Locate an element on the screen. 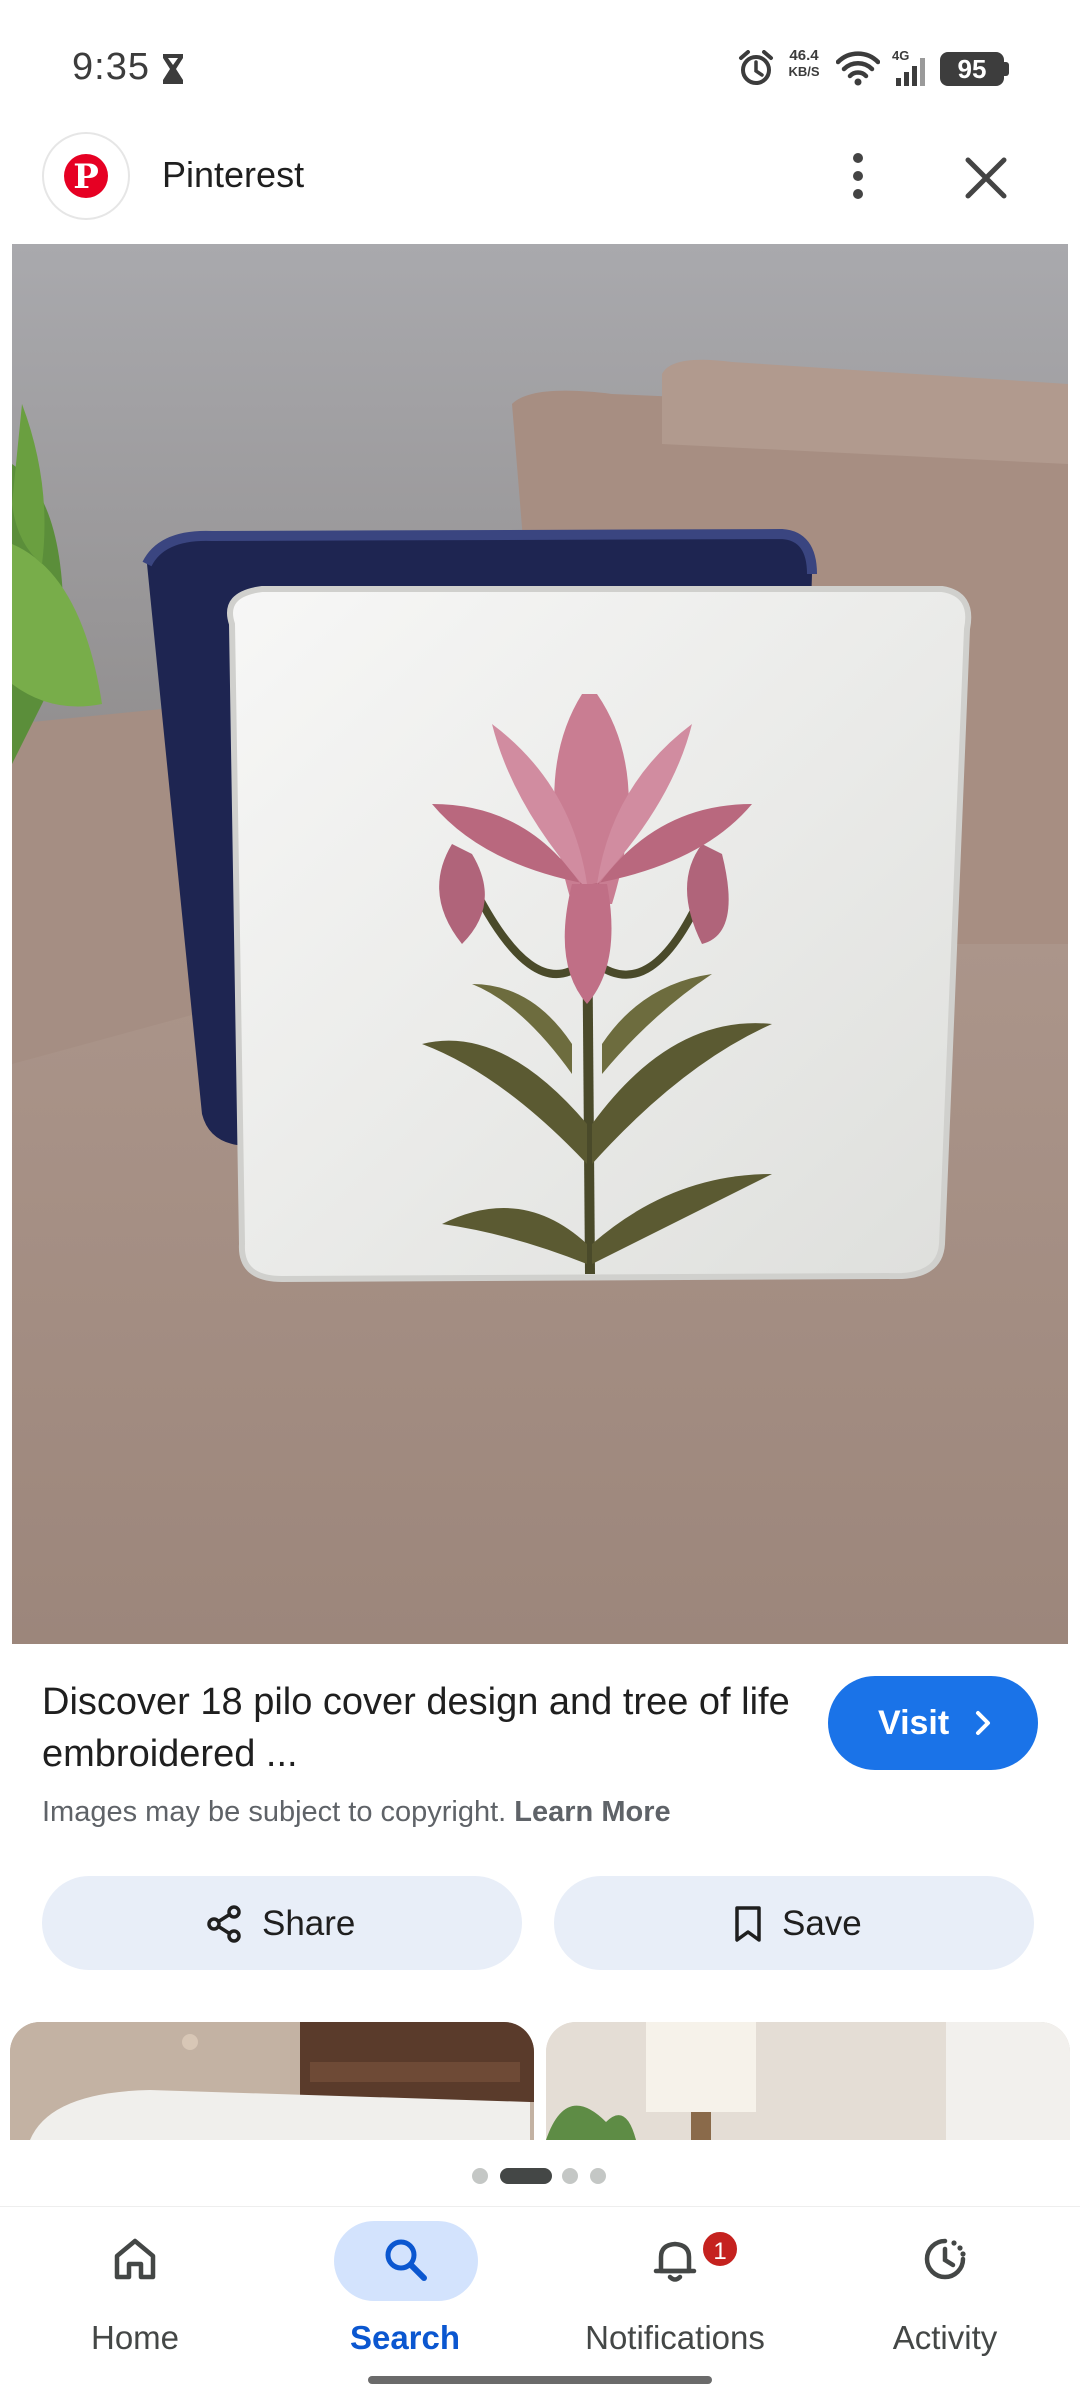 This screenshot has width=1080, height=2401. nav-search: Search is located at coordinates (405, 2304).